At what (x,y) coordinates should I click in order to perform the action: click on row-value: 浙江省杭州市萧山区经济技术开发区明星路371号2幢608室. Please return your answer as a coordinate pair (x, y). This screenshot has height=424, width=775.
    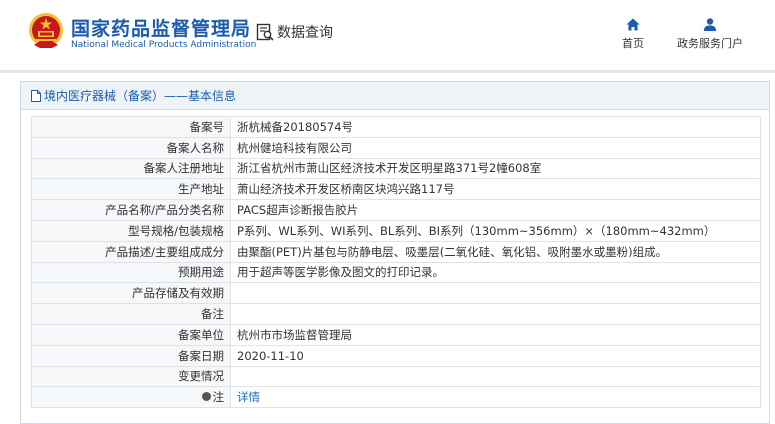
    Looking at the image, I should click on (495, 168).